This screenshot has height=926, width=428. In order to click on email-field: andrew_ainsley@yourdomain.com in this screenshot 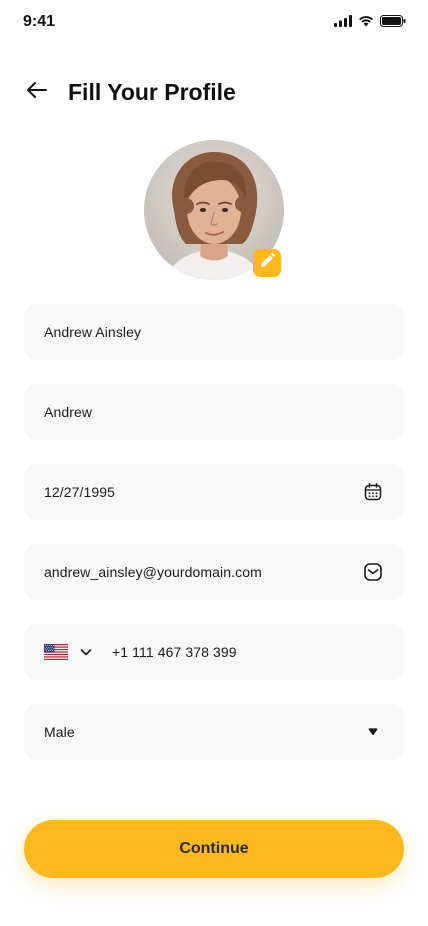, I will do `click(214, 572)`.